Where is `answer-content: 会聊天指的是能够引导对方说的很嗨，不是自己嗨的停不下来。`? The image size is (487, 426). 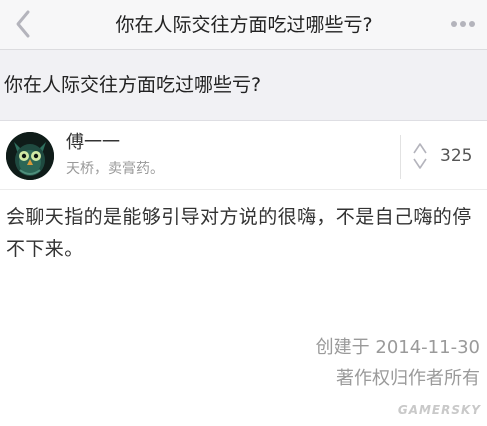 answer-content: 会聊天指的是能够引导对方说的很嗨，不是自己嗨的停不下来。 is located at coordinates (239, 233).